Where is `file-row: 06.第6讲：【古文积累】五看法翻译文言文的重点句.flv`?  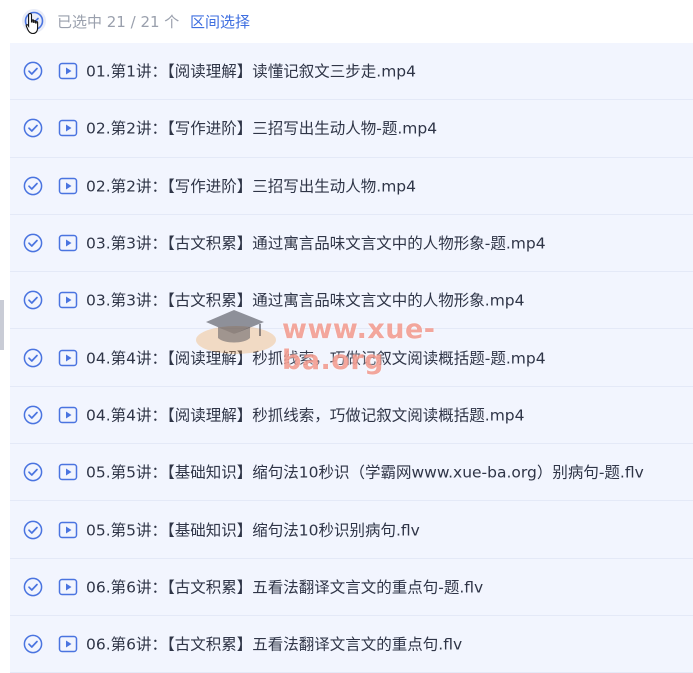
file-row: 06.第6讲：【古文积累】五看法翻译文言文的重点句.flv is located at coordinates (351, 644).